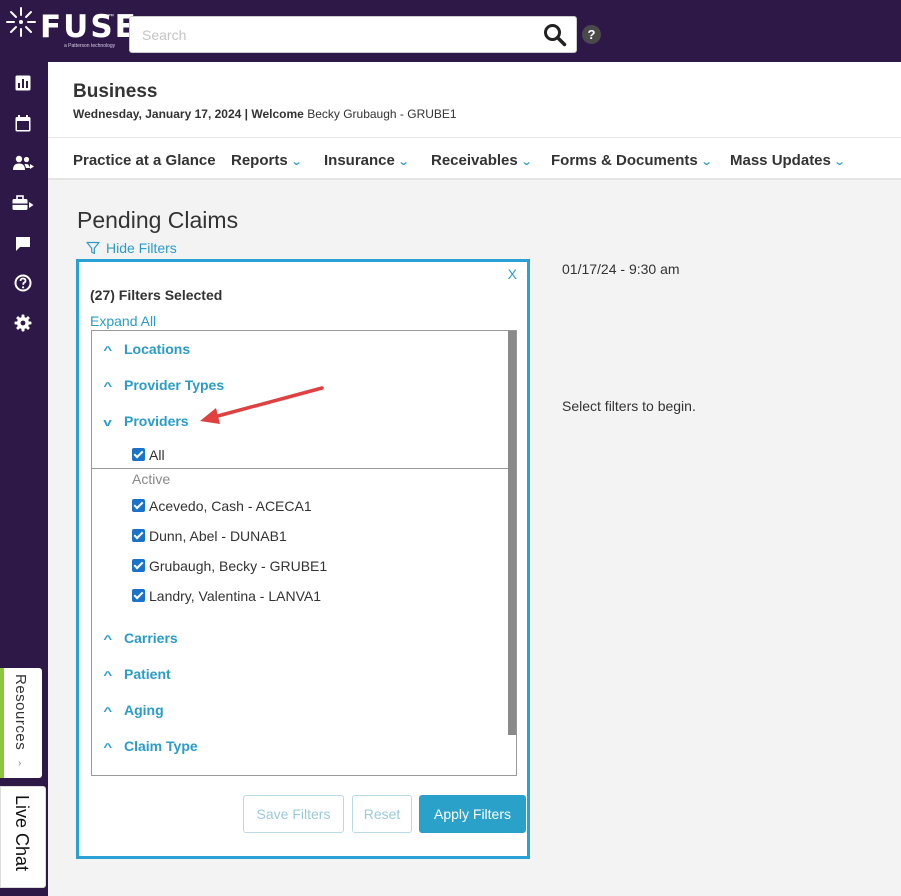 The image size is (901, 896). Describe the element at coordinates (147, 674) in the screenshot. I see `section-label: Patient` at that location.